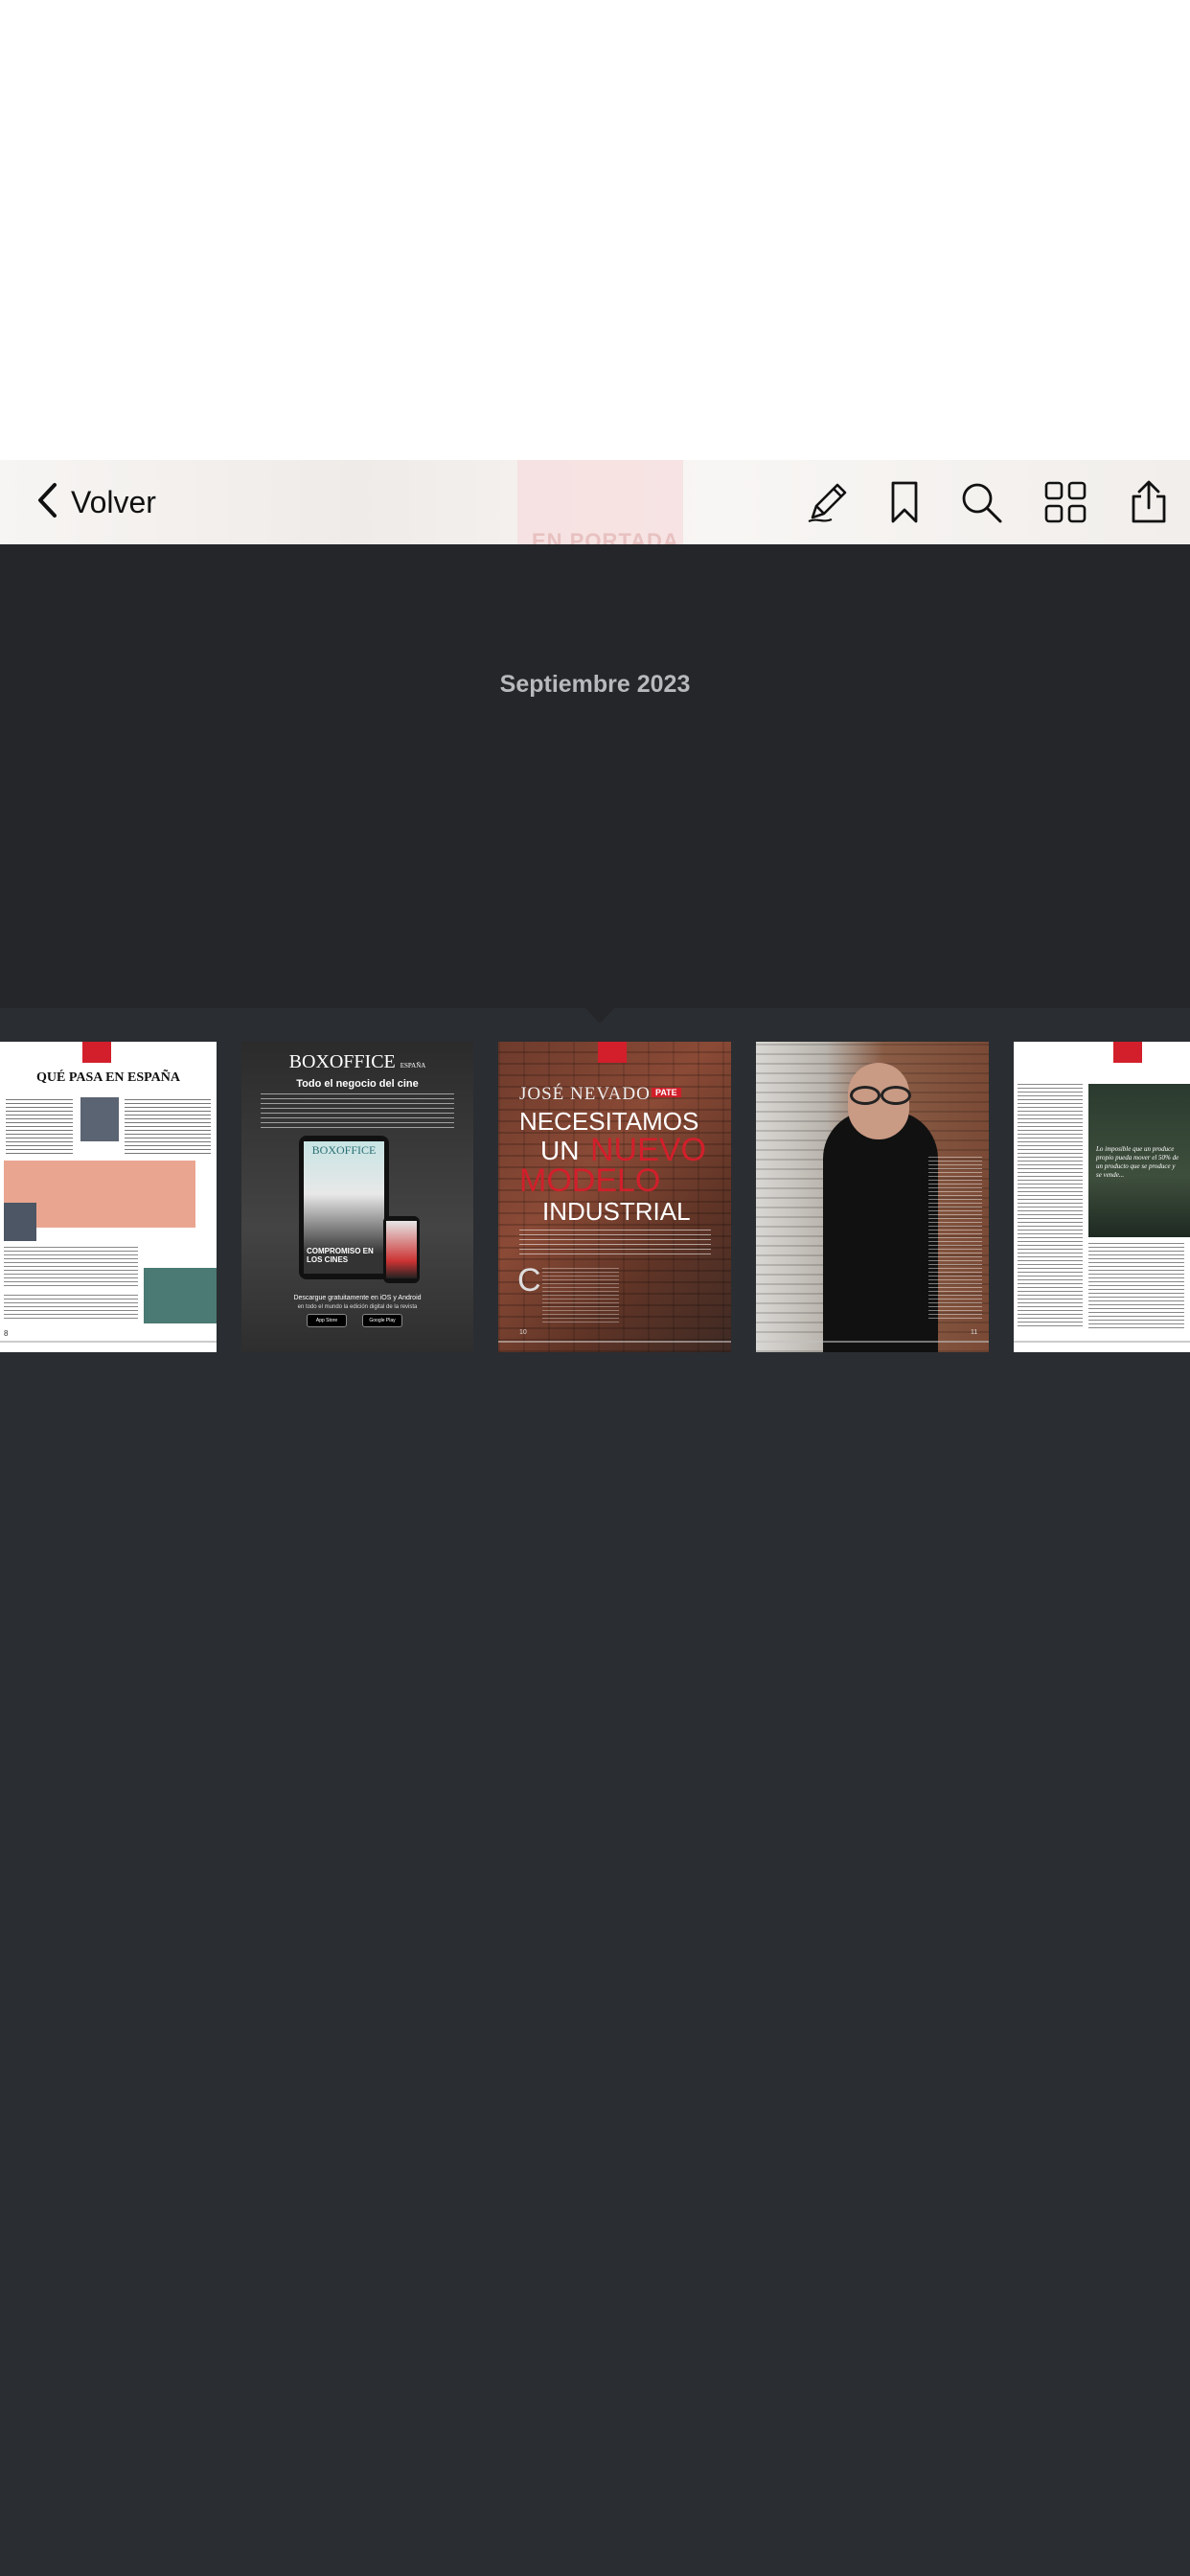 This screenshot has height=2576, width=1190. I want to click on reader-toolbar: EN PORTADA Volver, so click(595, 502).